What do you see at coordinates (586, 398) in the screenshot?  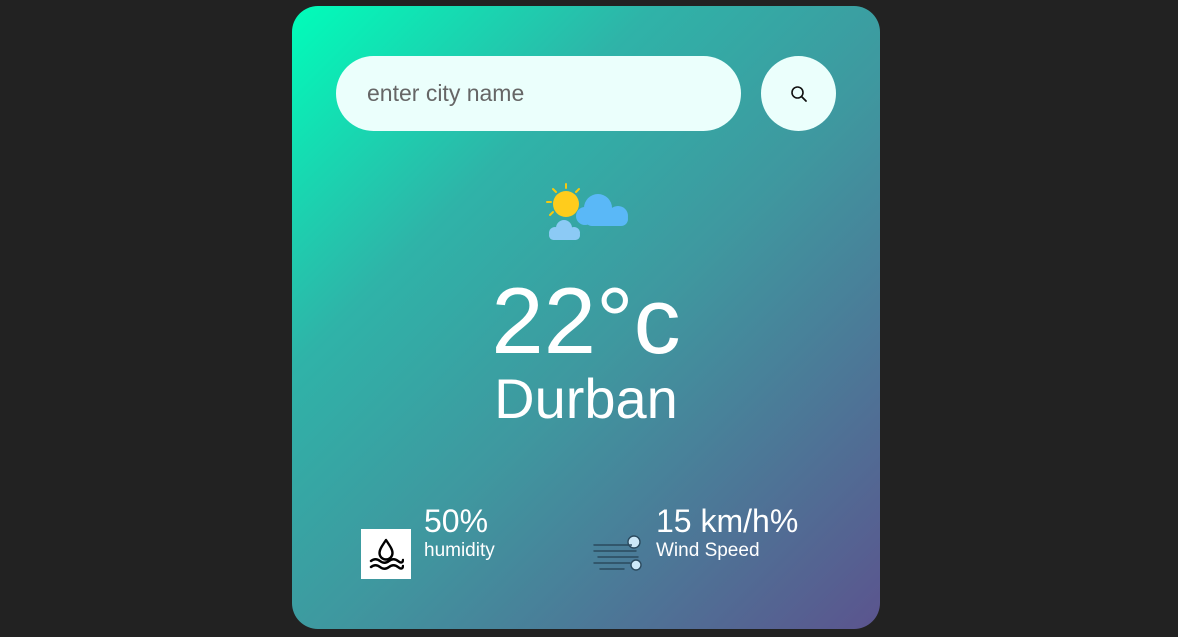 I see `city-name: Durban` at bounding box center [586, 398].